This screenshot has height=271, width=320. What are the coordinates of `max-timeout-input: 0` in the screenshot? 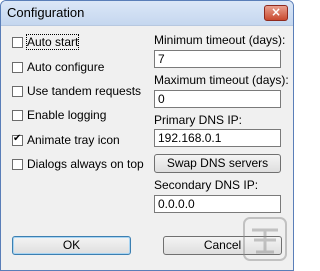 It's located at (217, 99).